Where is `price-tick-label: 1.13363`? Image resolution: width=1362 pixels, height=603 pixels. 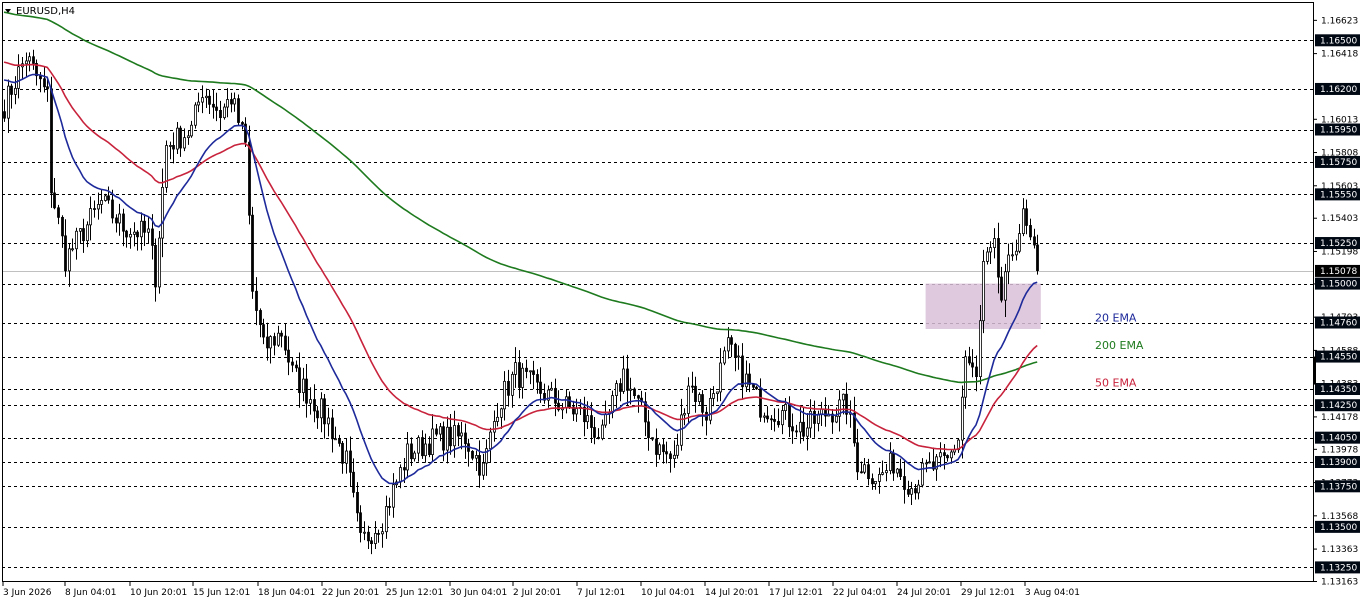
price-tick-label: 1.13363 is located at coordinates (1339, 550).